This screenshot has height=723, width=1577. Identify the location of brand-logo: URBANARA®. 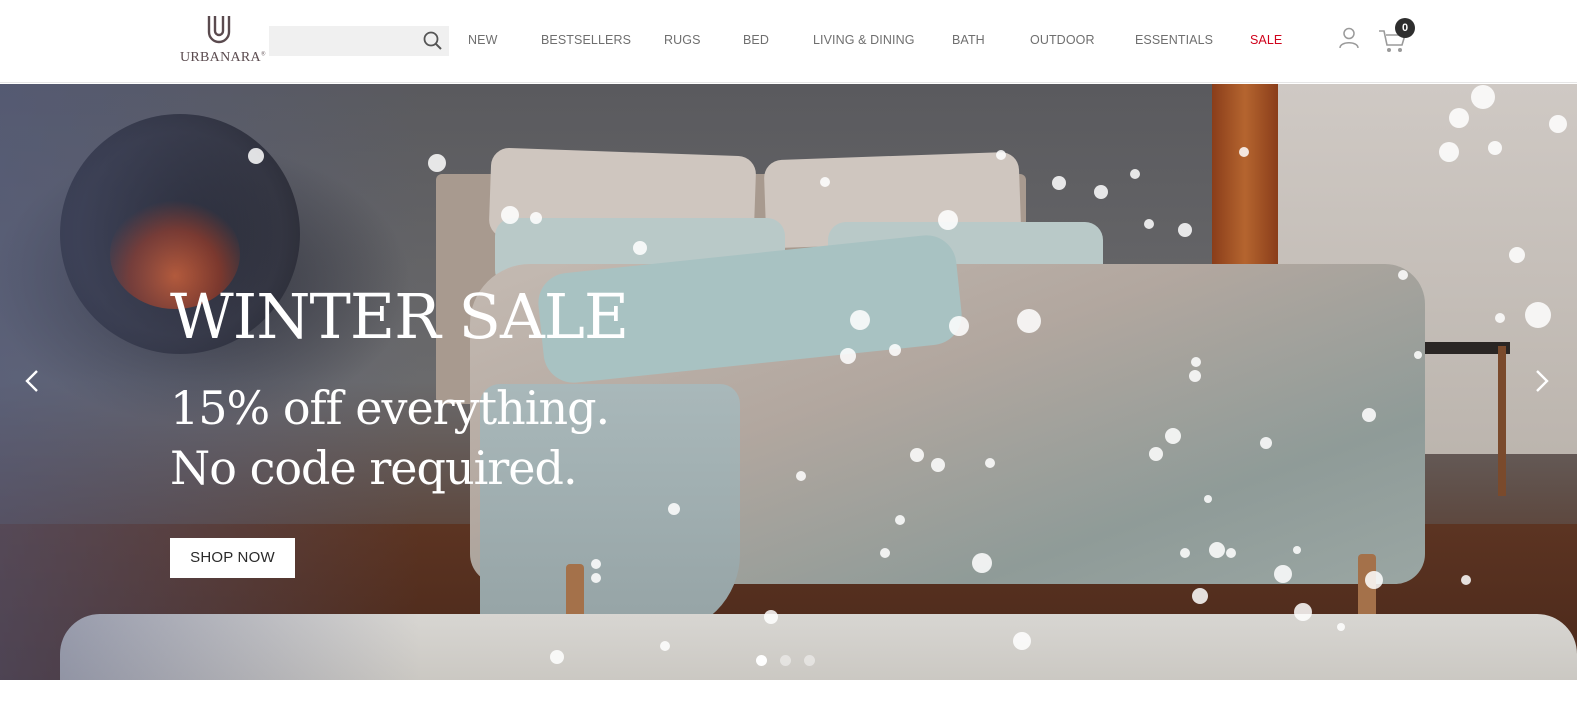
(223, 41).